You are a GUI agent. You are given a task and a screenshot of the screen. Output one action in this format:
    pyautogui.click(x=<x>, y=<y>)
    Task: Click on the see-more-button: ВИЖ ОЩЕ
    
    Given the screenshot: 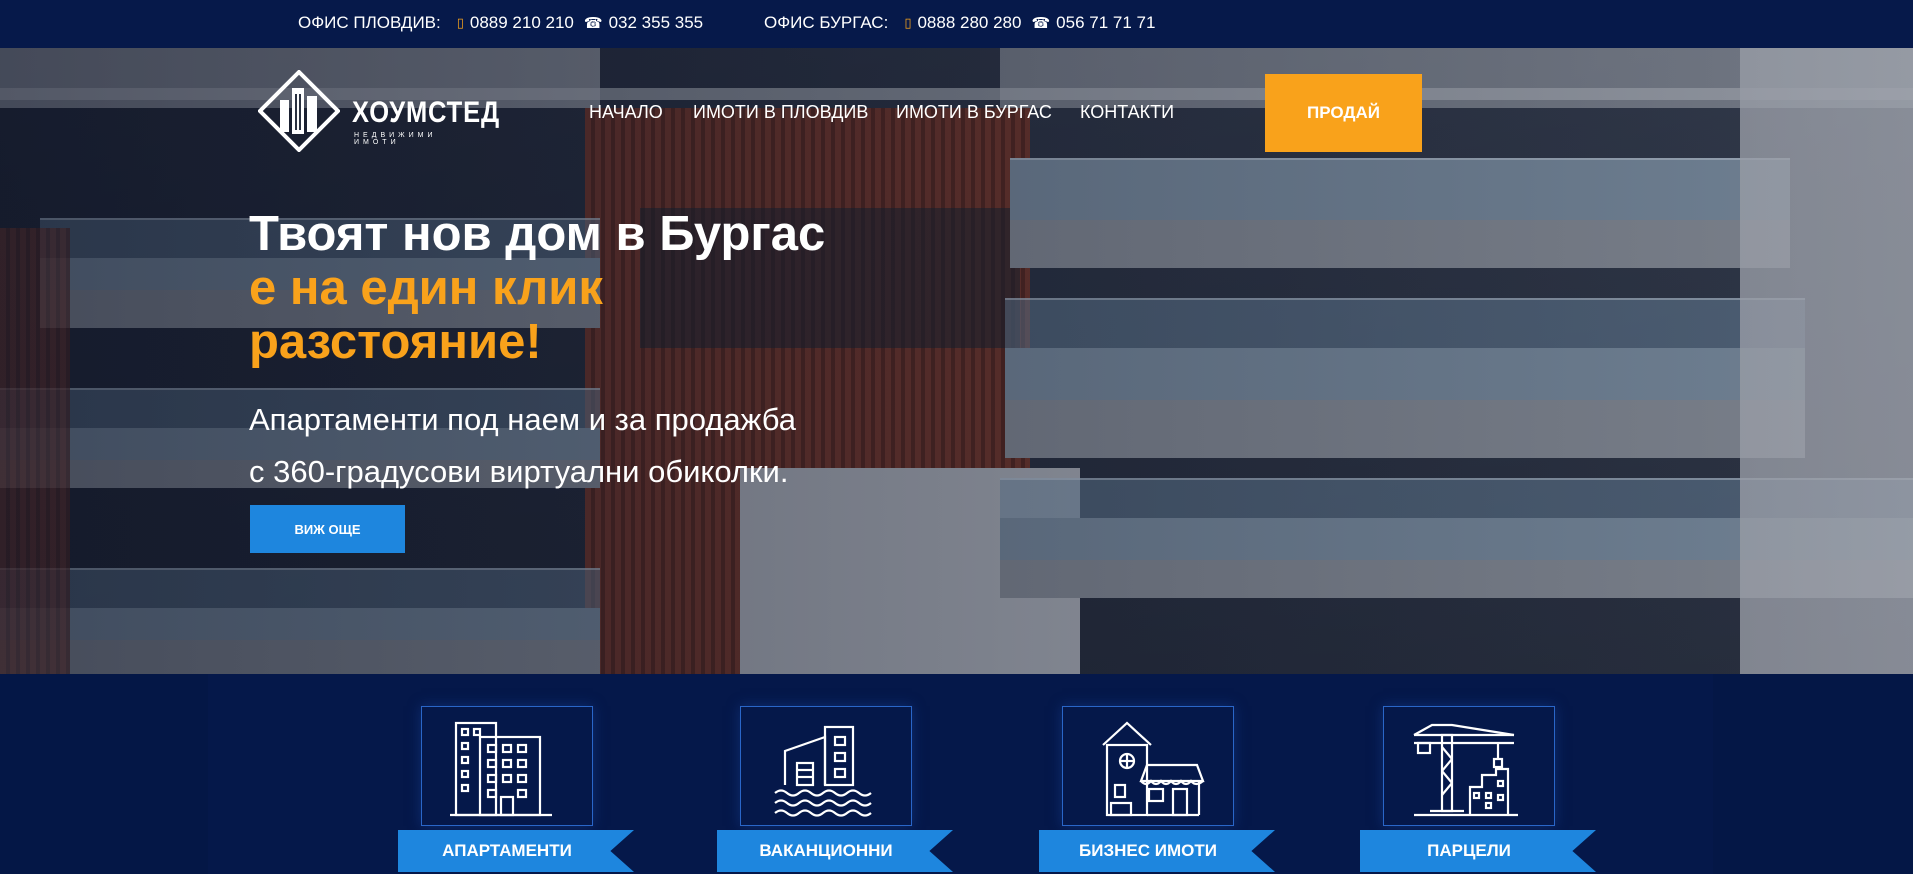 What is the action you would take?
    pyautogui.click(x=327, y=529)
    